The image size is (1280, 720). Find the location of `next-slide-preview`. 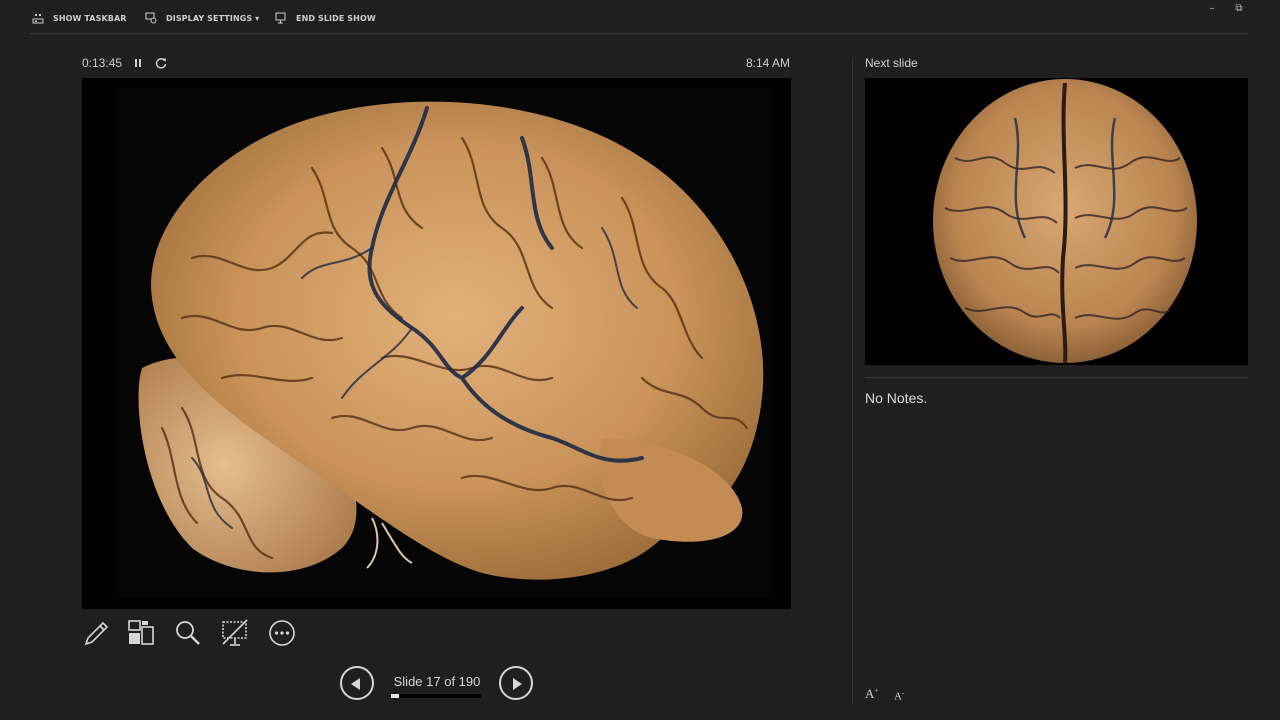

next-slide-preview is located at coordinates (1056, 221).